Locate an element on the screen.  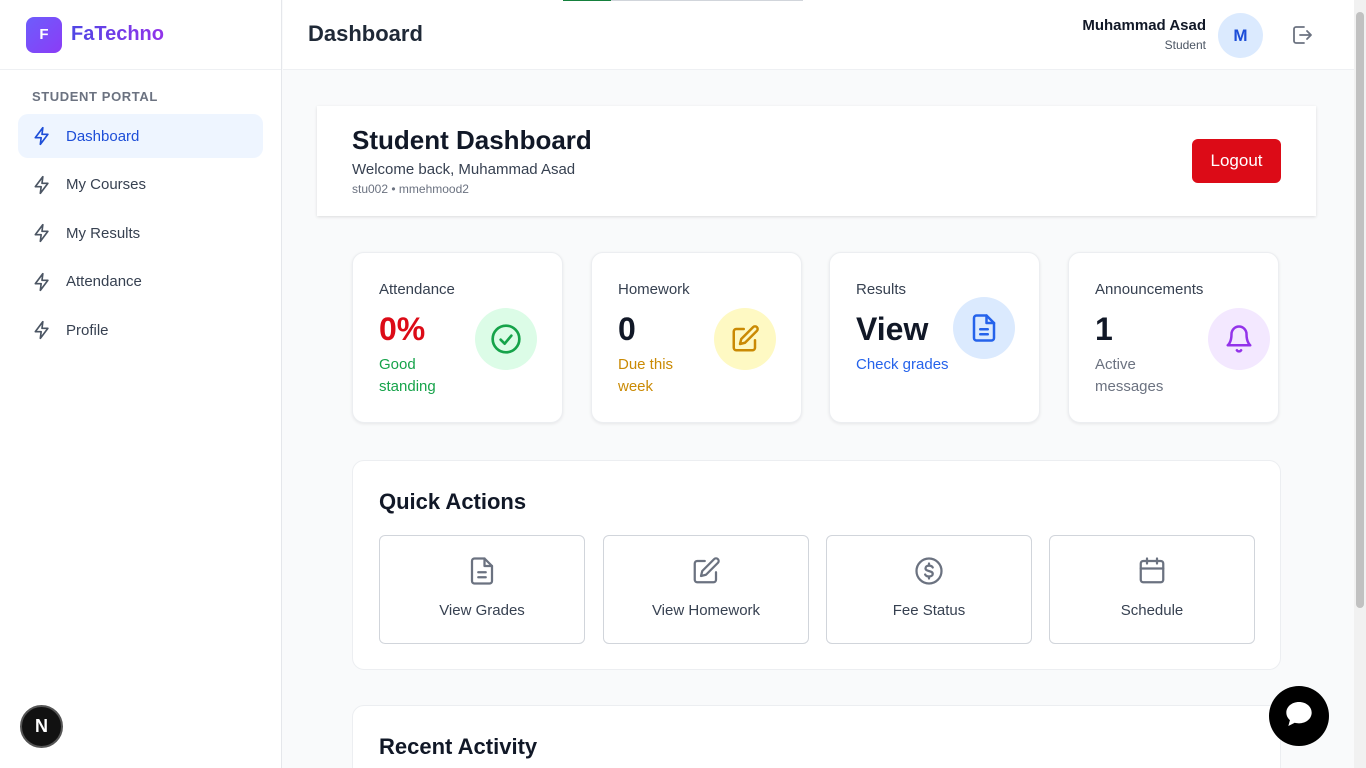
recent-activity-title: Recent Activity is located at coordinates (458, 746).